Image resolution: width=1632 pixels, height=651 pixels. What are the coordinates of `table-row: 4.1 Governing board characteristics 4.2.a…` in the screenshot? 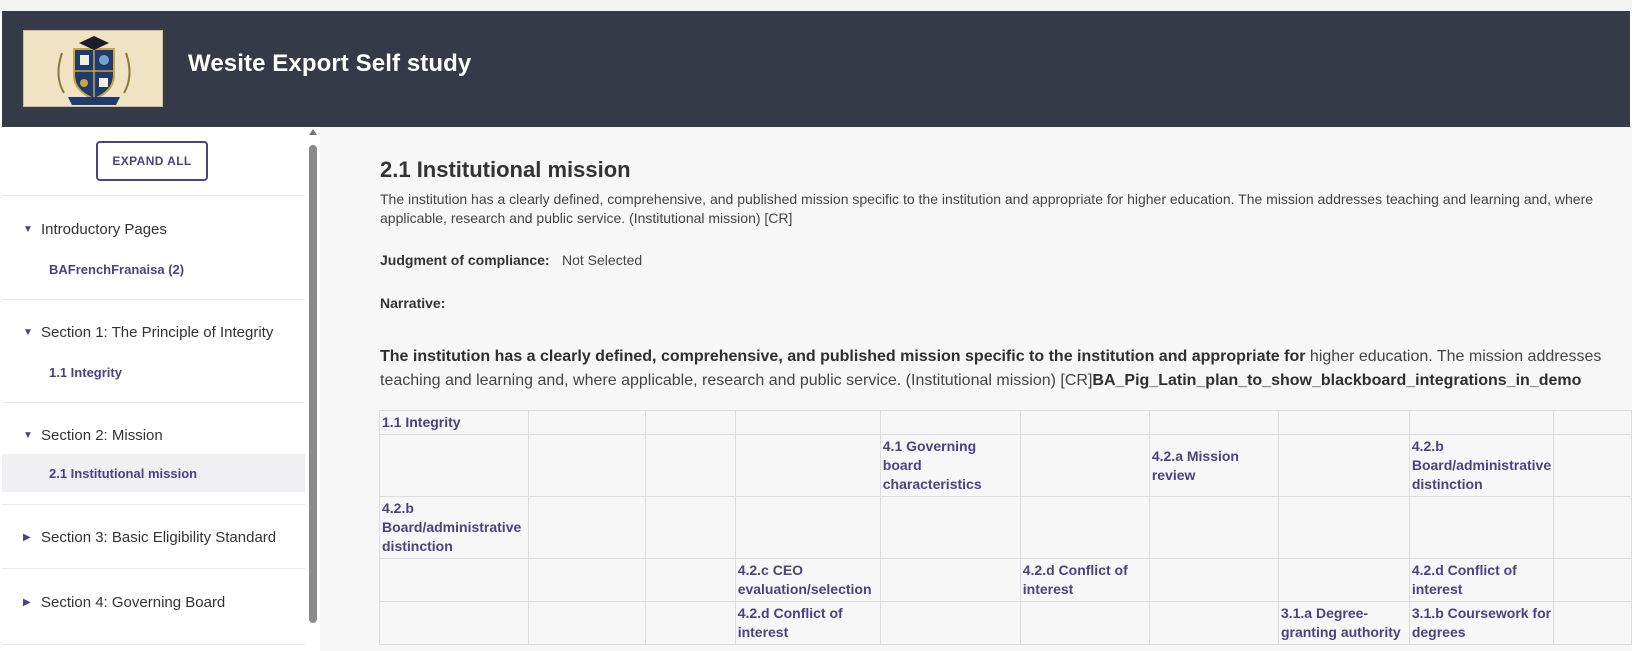 It's located at (1005, 465).